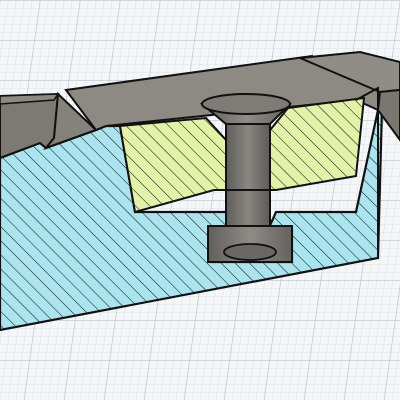 The image size is (400, 400). What do you see at coordinates (246, 104) in the screenshot?
I see `countersink-rim` at bounding box center [246, 104].